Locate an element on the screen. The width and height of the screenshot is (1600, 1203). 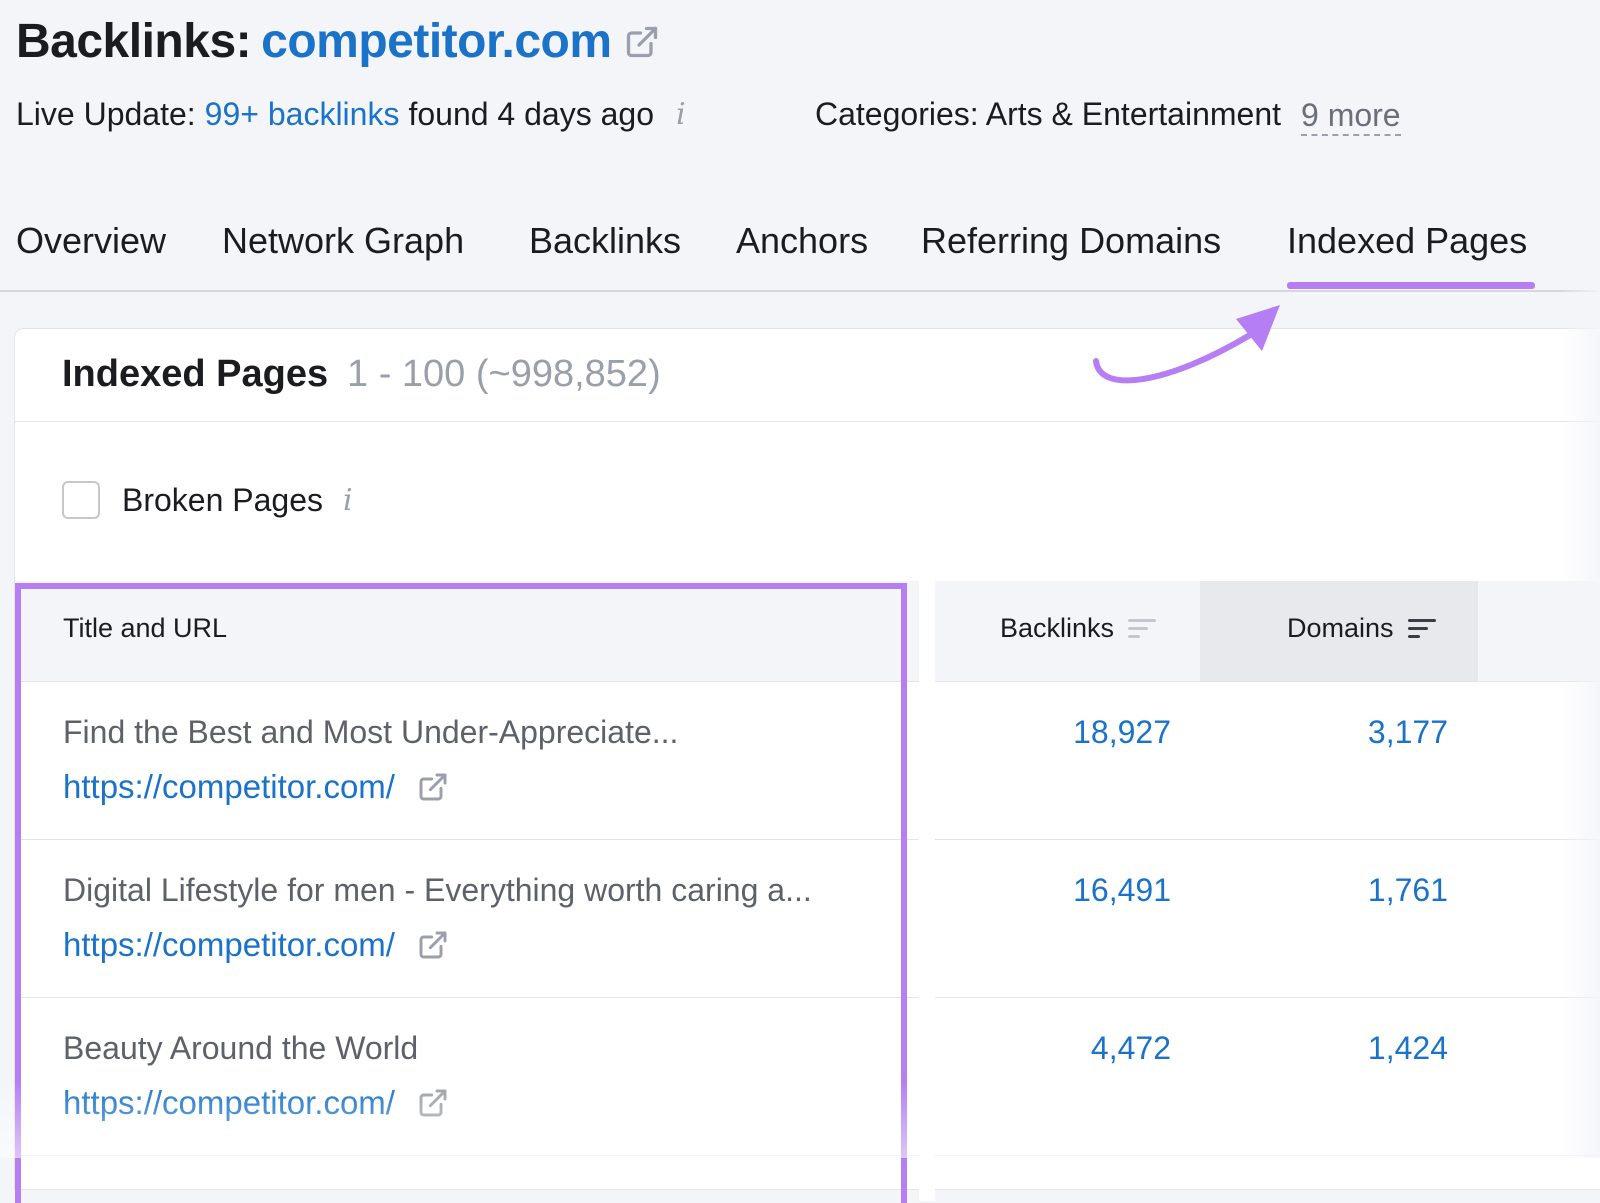
categories-label: Categories: Arts & Entertainment is located at coordinates (1048, 114).